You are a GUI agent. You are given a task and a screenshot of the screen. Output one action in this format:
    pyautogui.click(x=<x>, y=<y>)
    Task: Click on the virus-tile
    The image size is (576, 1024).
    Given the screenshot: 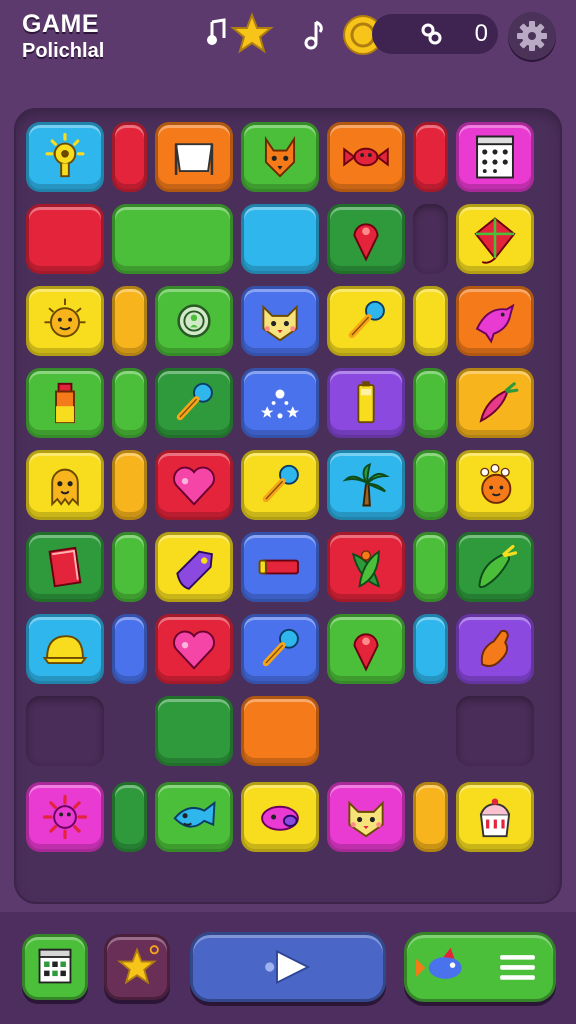 What is the action you would take?
    pyautogui.click(x=65, y=817)
    